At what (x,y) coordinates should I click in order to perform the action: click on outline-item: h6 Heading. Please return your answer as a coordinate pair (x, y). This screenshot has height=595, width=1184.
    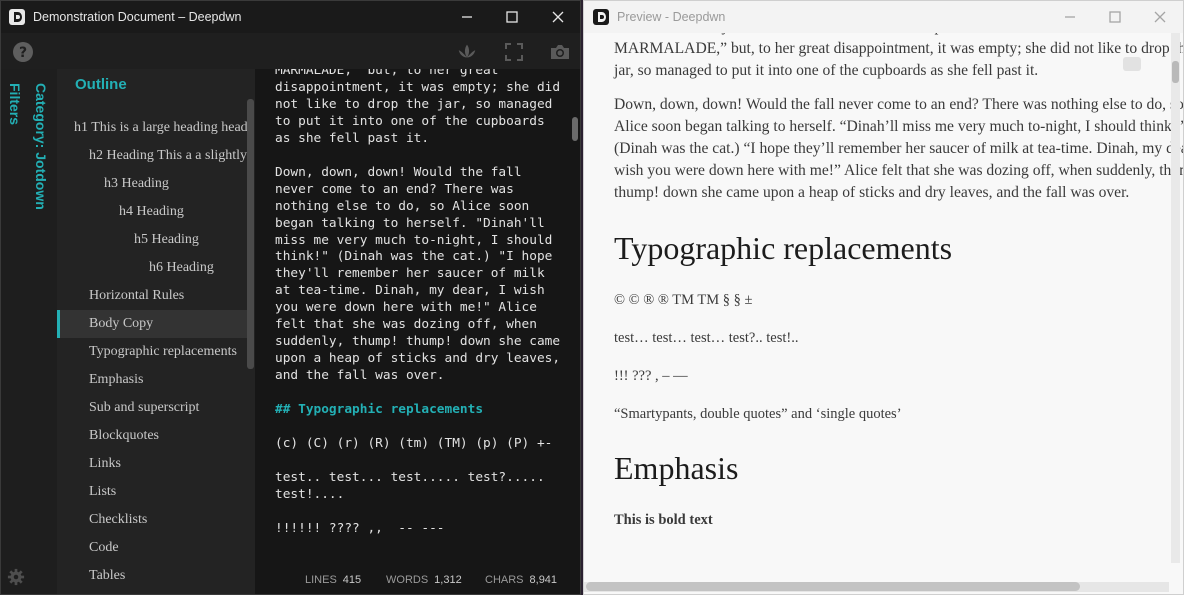
    Looking at the image, I should click on (152, 268).